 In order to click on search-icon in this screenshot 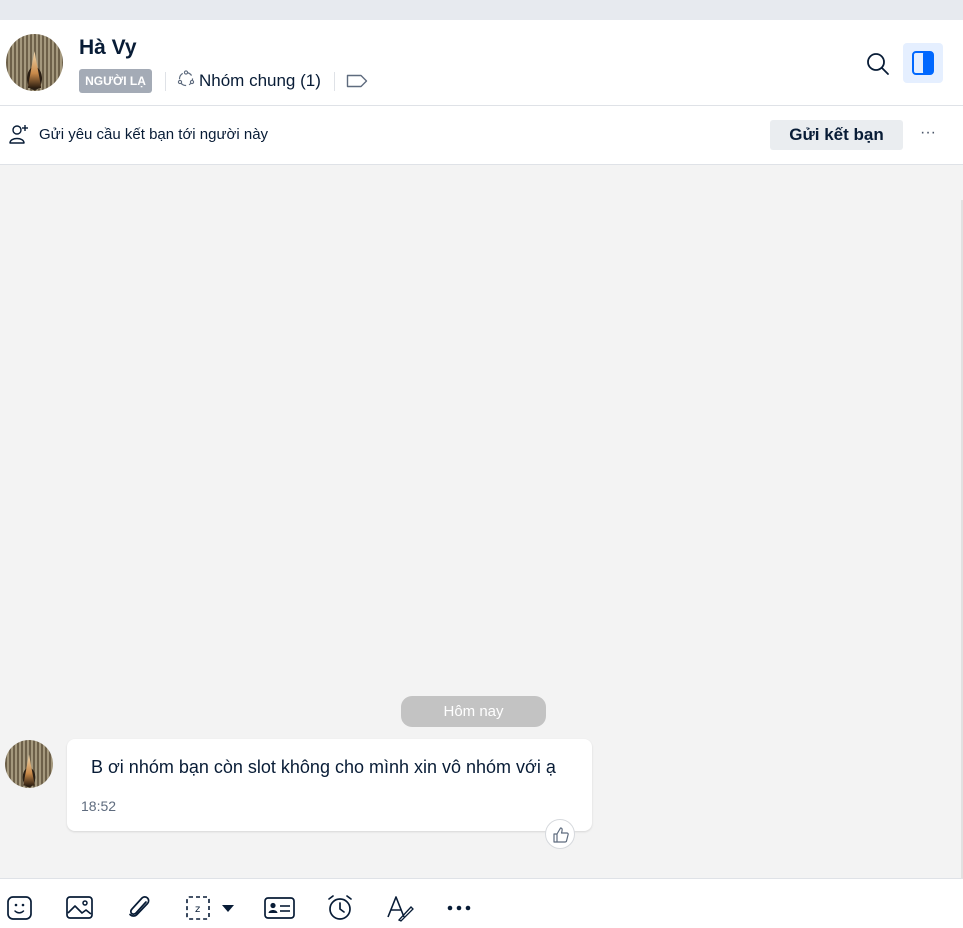, I will do `click(878, 64)`.